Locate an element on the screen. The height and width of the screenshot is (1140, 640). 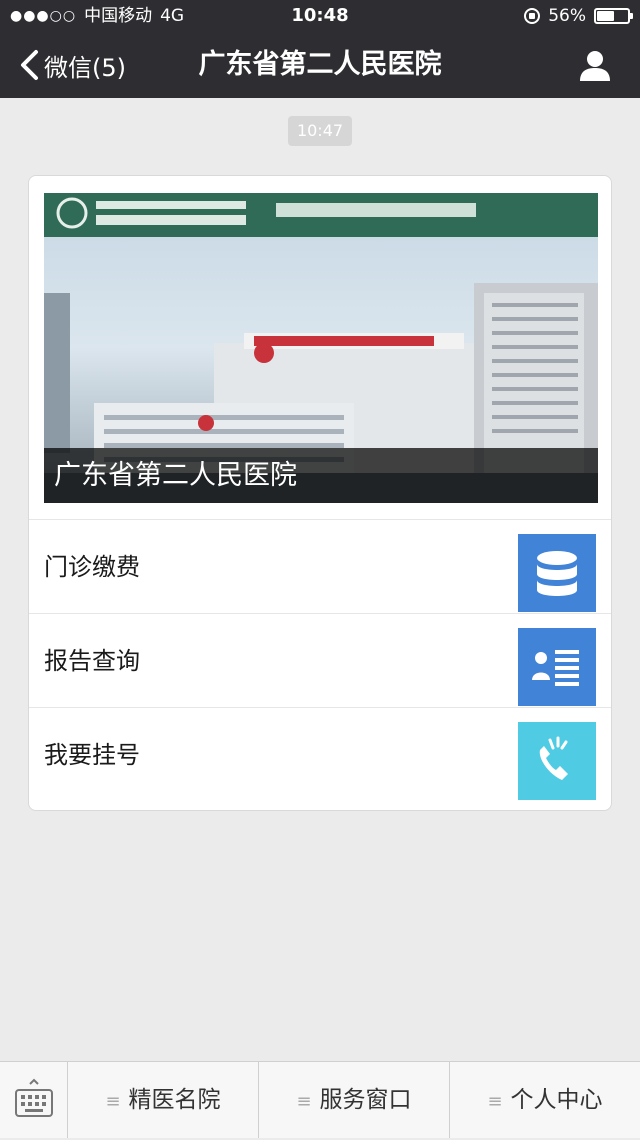
rotation-lock-icon is located at coordinates (532, 16).